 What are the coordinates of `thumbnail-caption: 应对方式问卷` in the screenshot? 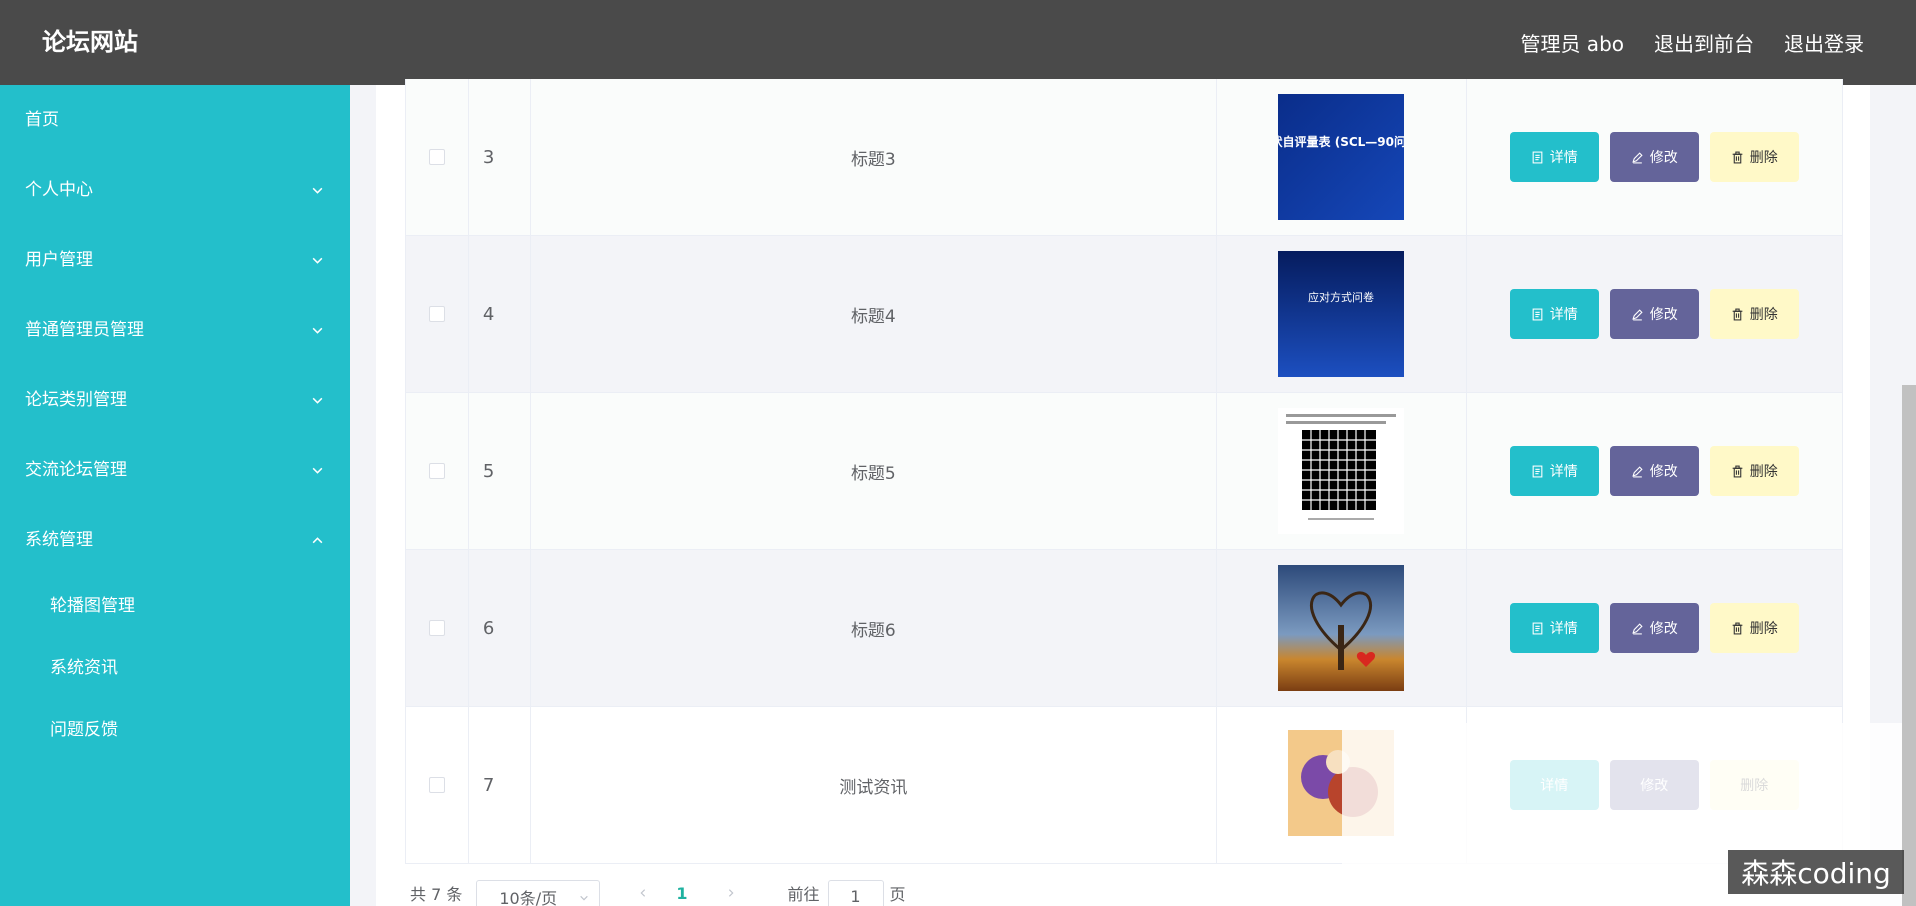 It's located at (1341, 297).